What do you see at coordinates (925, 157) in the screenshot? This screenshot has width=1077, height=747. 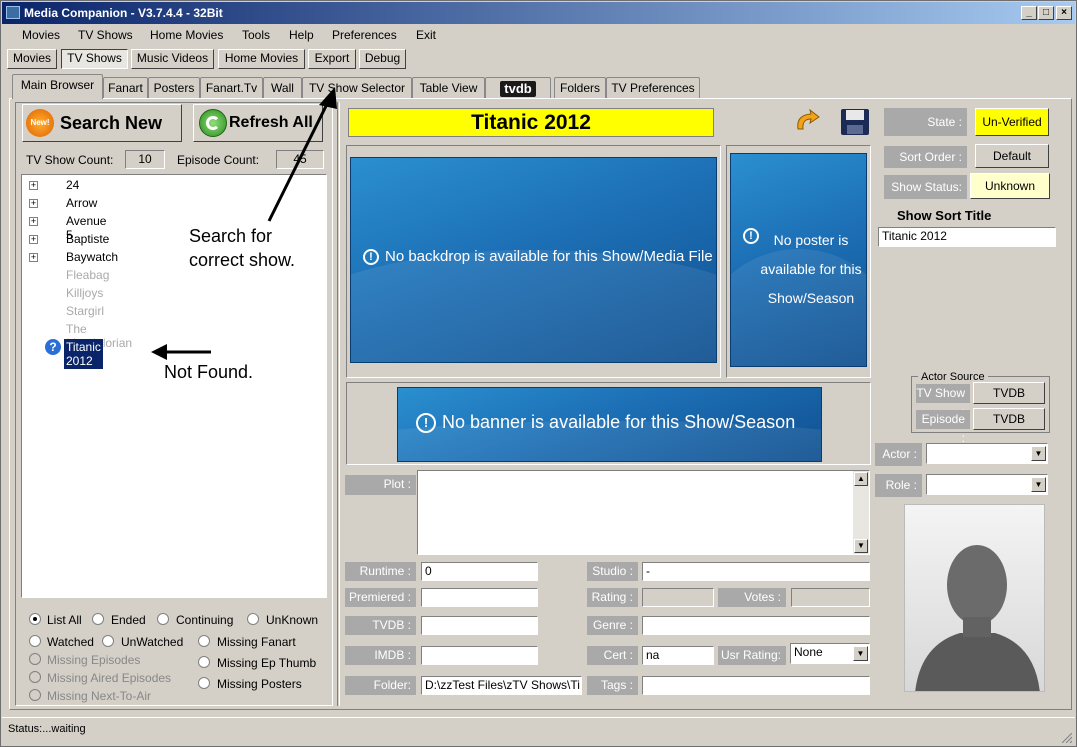 I see `sort-order-label: Sort Order :` at bounding box center [925, 157].